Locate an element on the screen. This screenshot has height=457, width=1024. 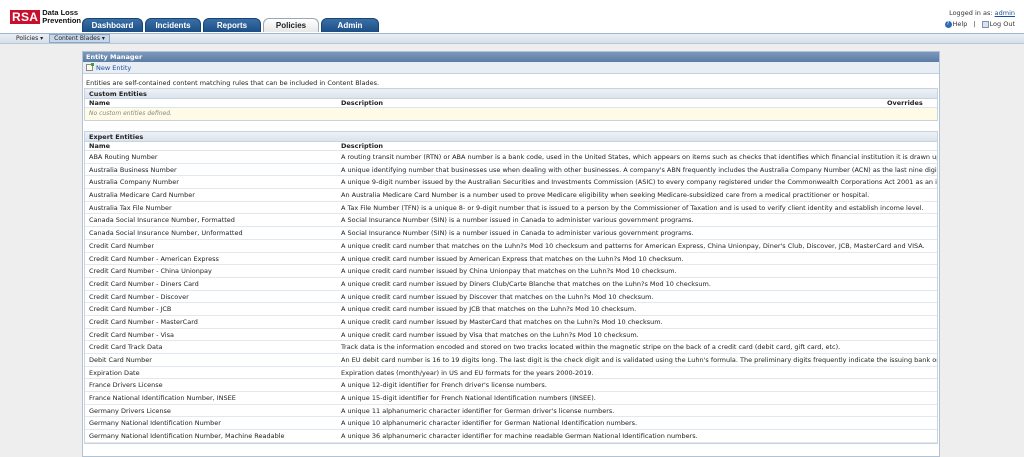
expert-column-headers: Name Description is located at coordinates (511, 146).